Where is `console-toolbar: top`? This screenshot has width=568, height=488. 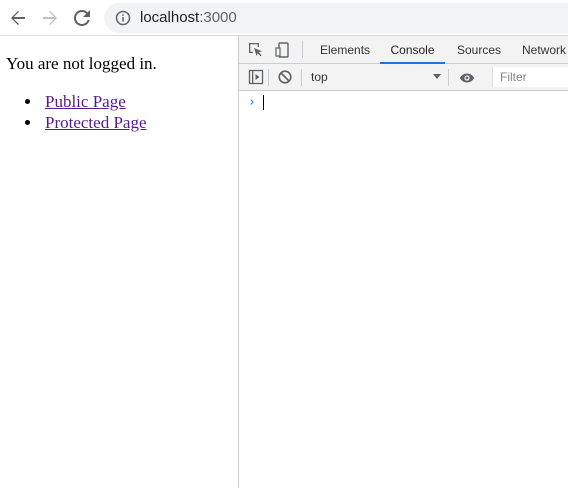 console-toolbar: top is located at coordinates (403, 77).